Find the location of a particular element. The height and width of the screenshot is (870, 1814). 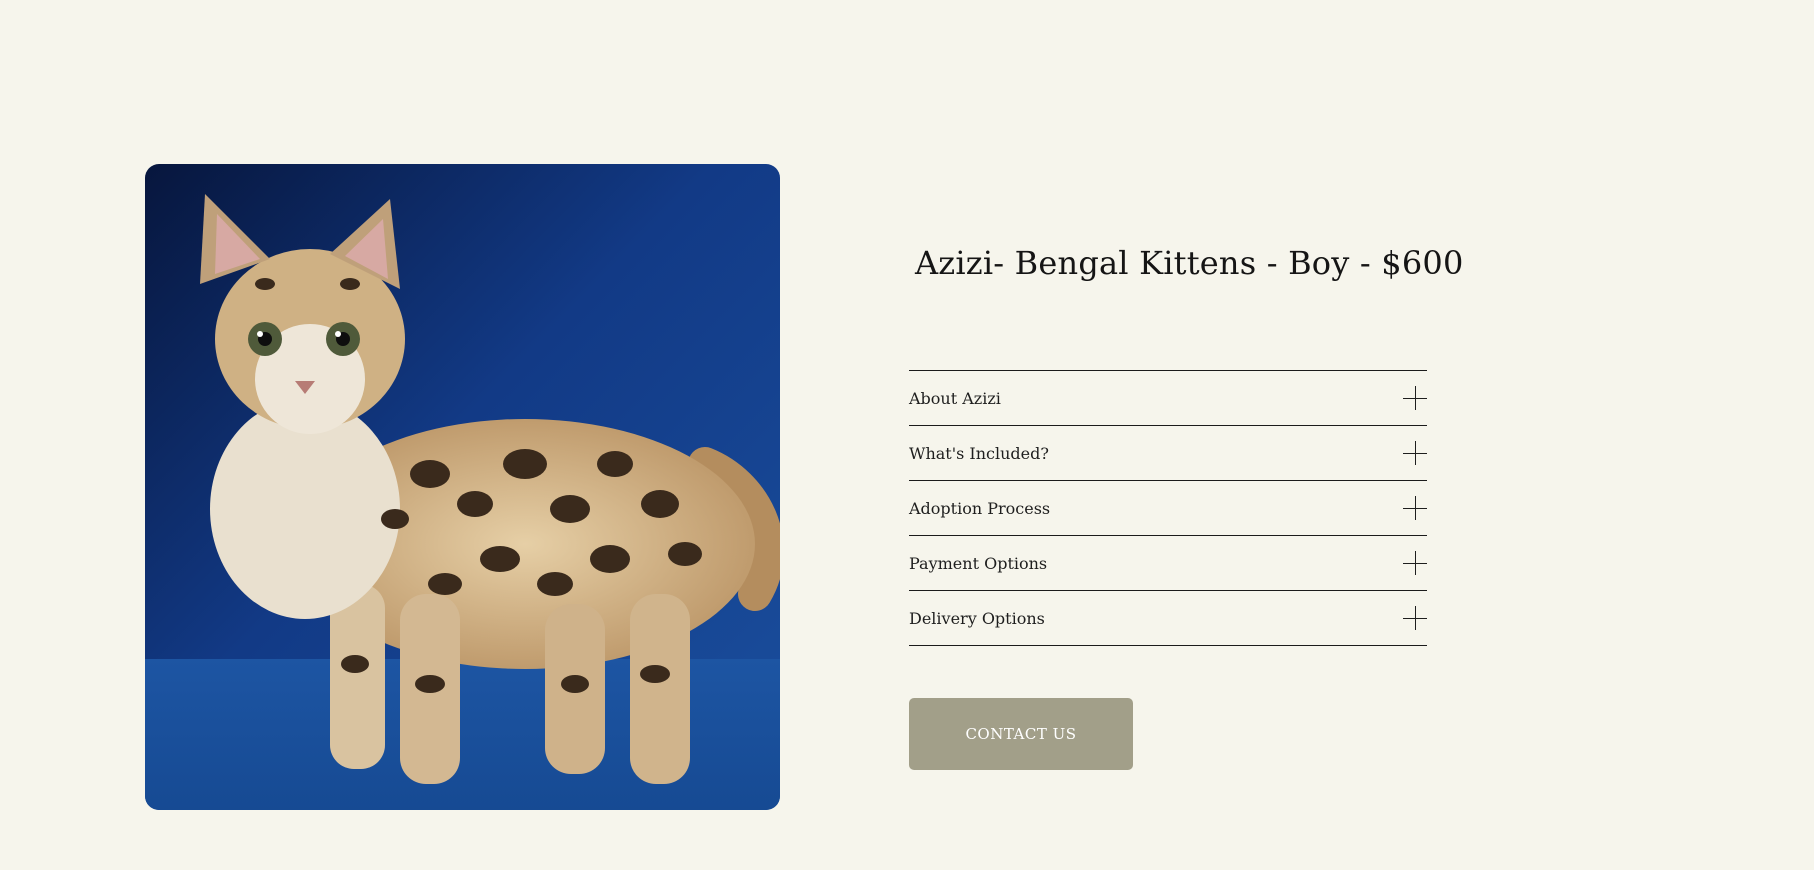

contact-us-button: CONTACT US is located at coordinates (1021, 734).